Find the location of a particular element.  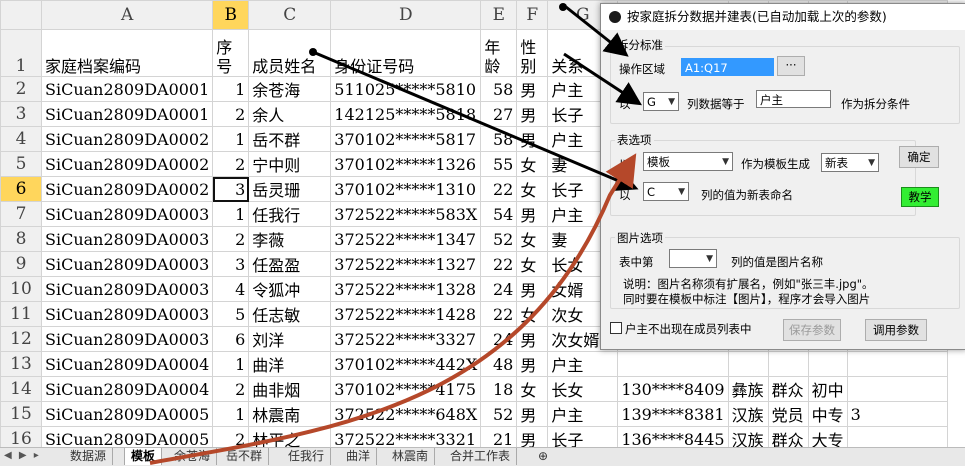

column-header-b: B is located at coordinates (231, 15).